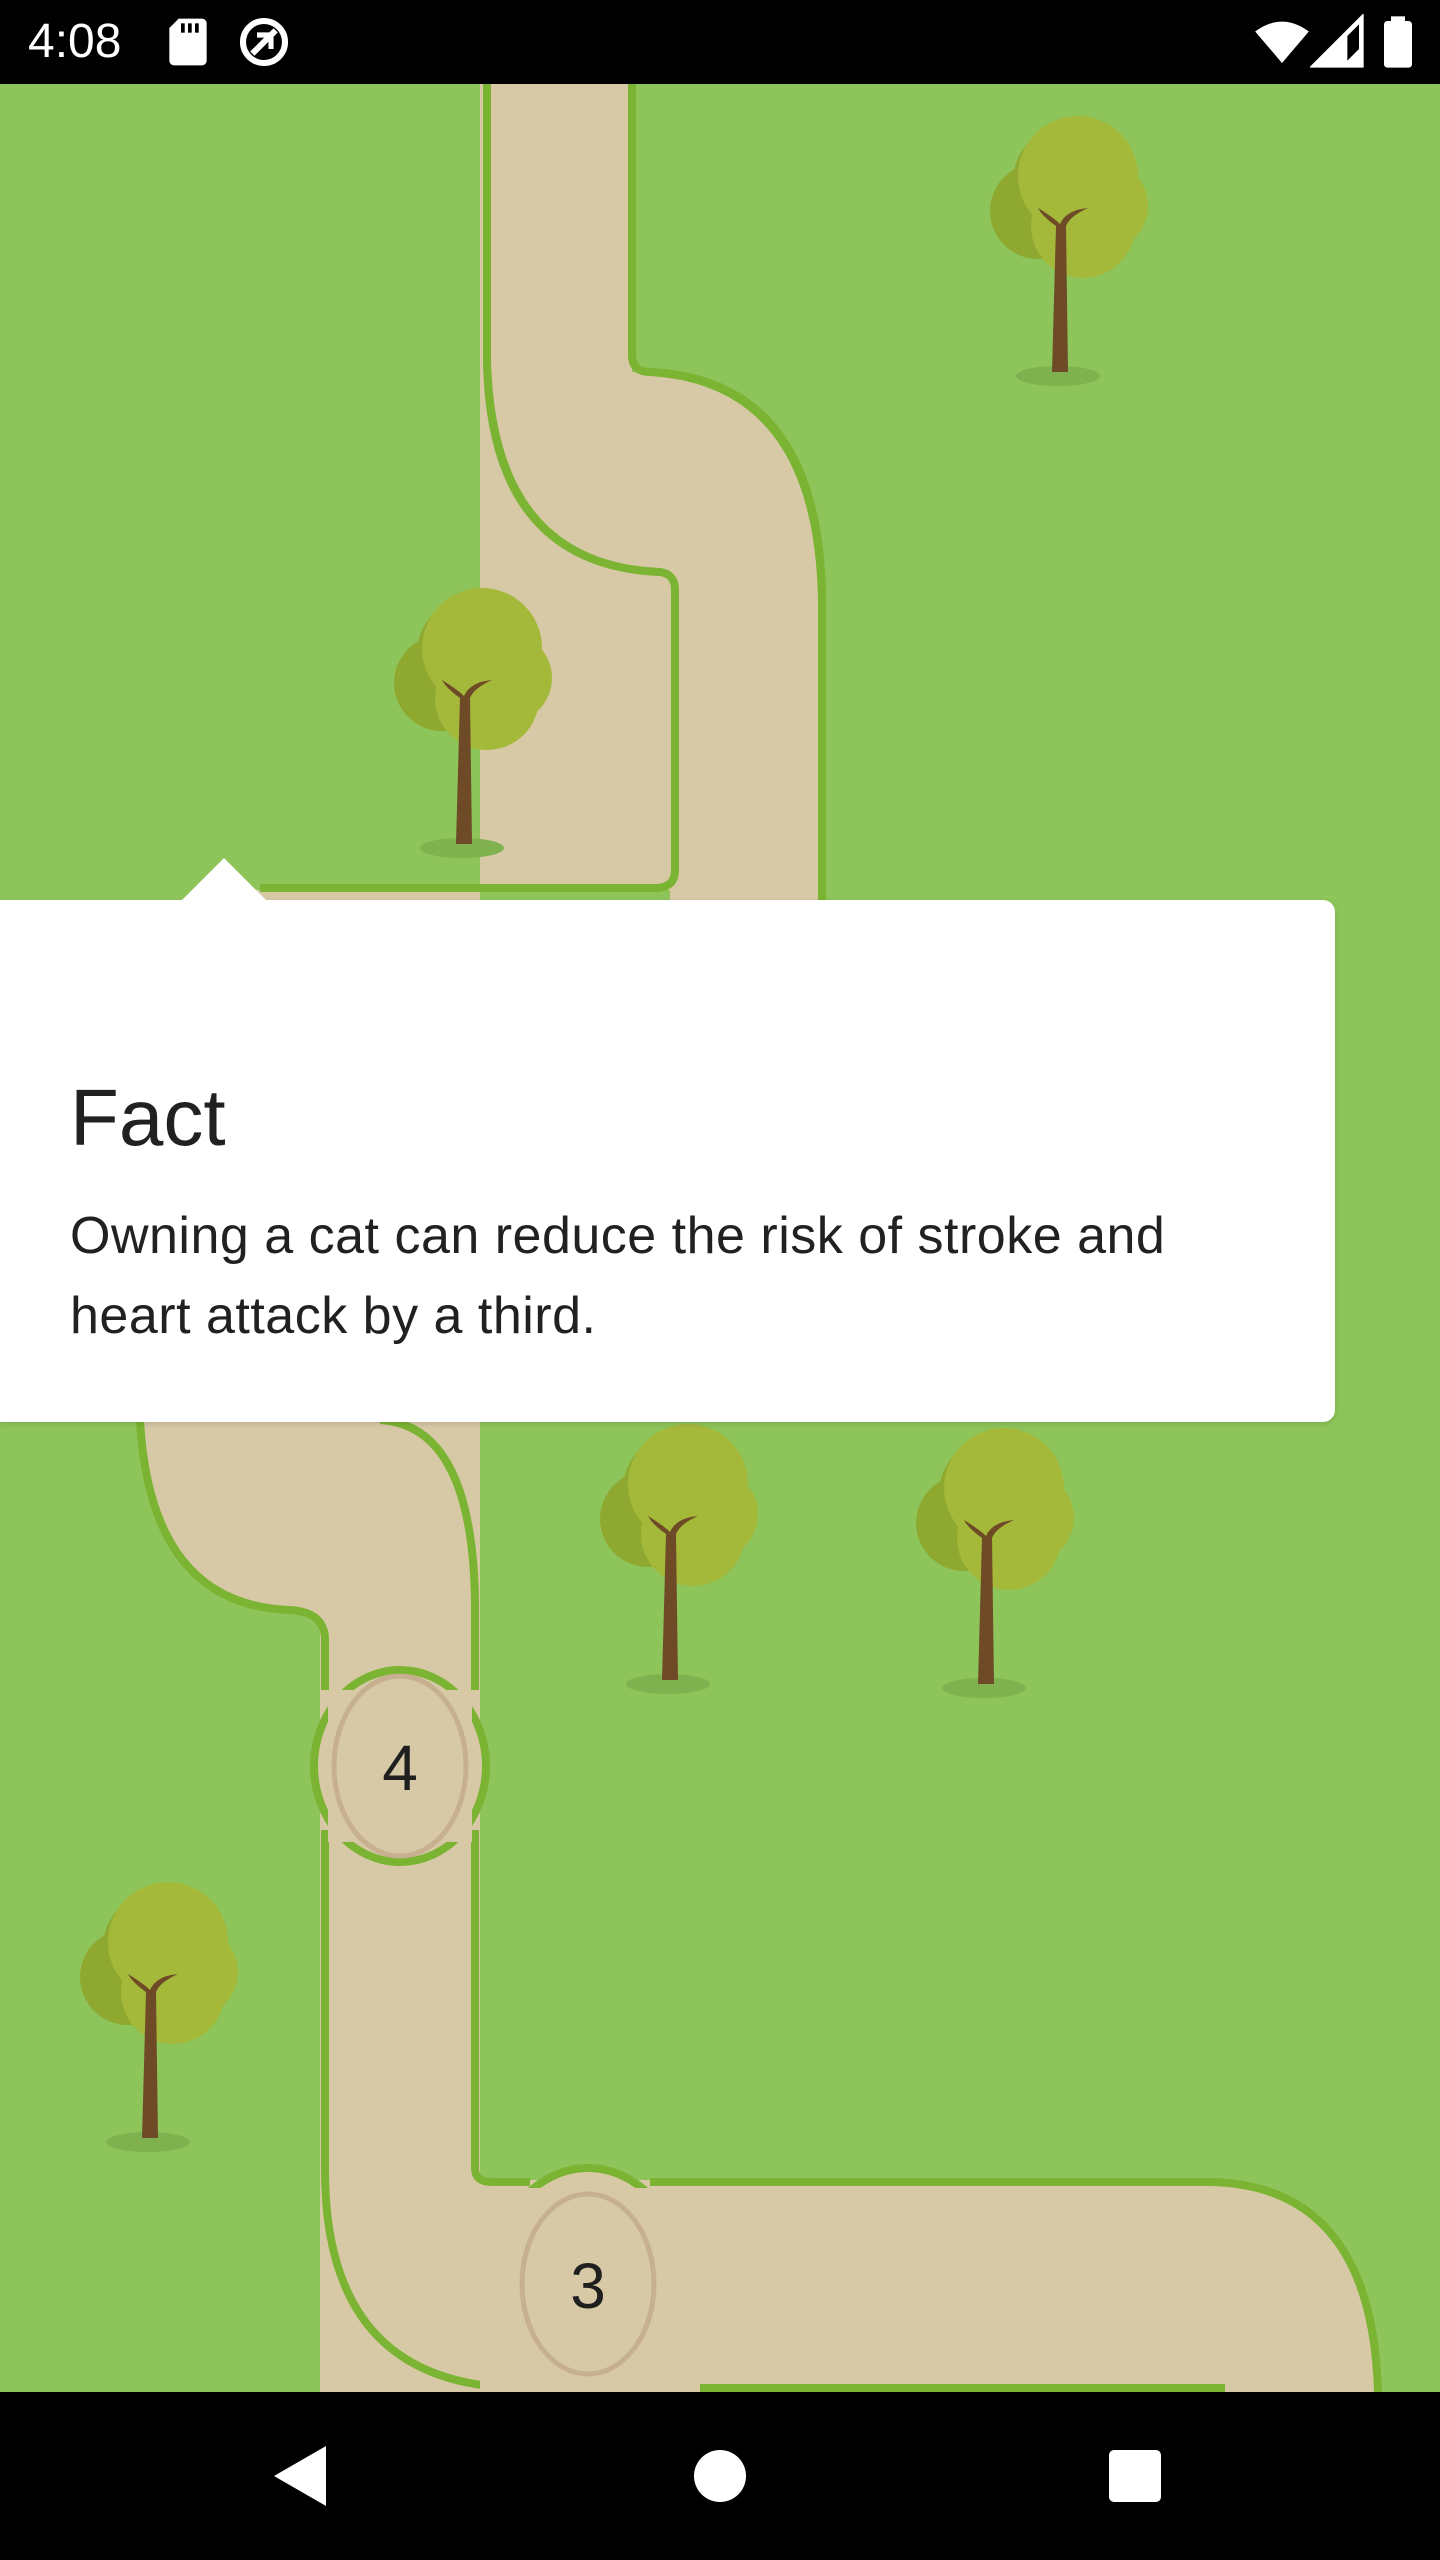  What do you see at coordinates (1338, 42) in the screenshot?
I see `cell-signal-icon` at bounding box center [1338, 42].